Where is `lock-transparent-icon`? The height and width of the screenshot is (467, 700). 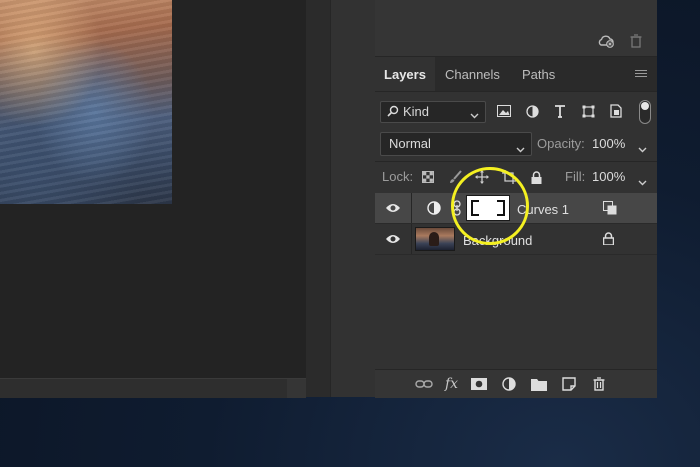 lock-transparent-icon is located at coordinates (428, 177).